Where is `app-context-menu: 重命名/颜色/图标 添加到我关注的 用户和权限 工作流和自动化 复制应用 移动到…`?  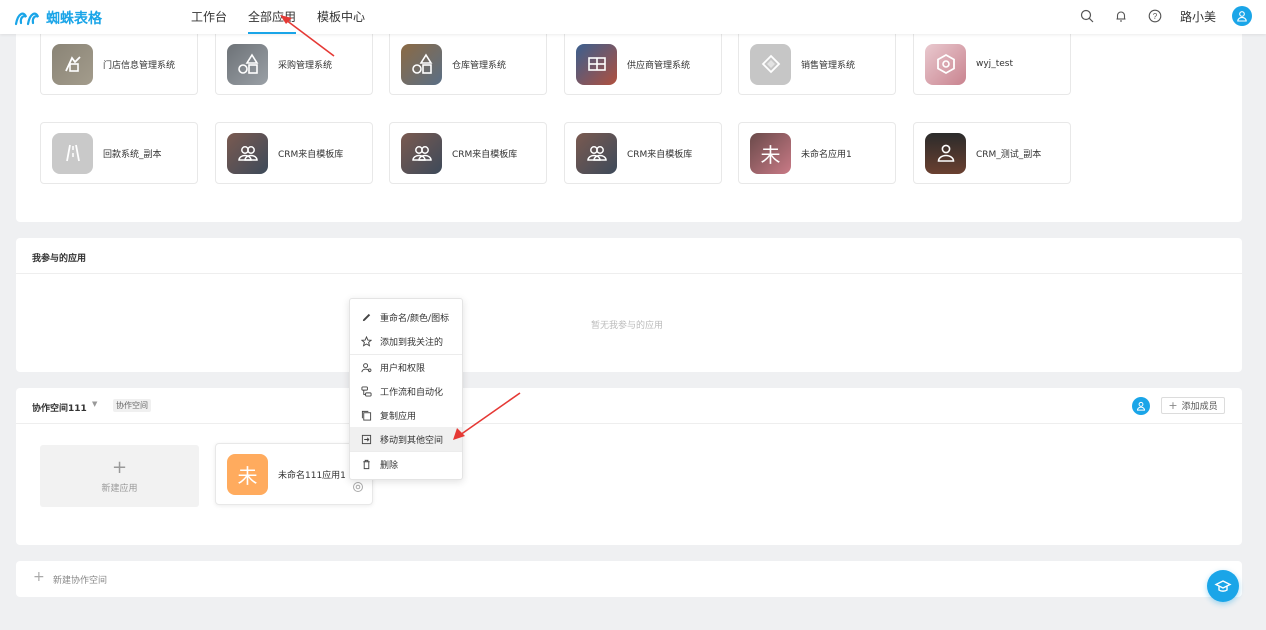
app-context-menu: 重命名/颜色/图标 添加到我关注的 用户和权限 工作流和自动化 复制应用 移动到… is located at coordinates (406, 389).